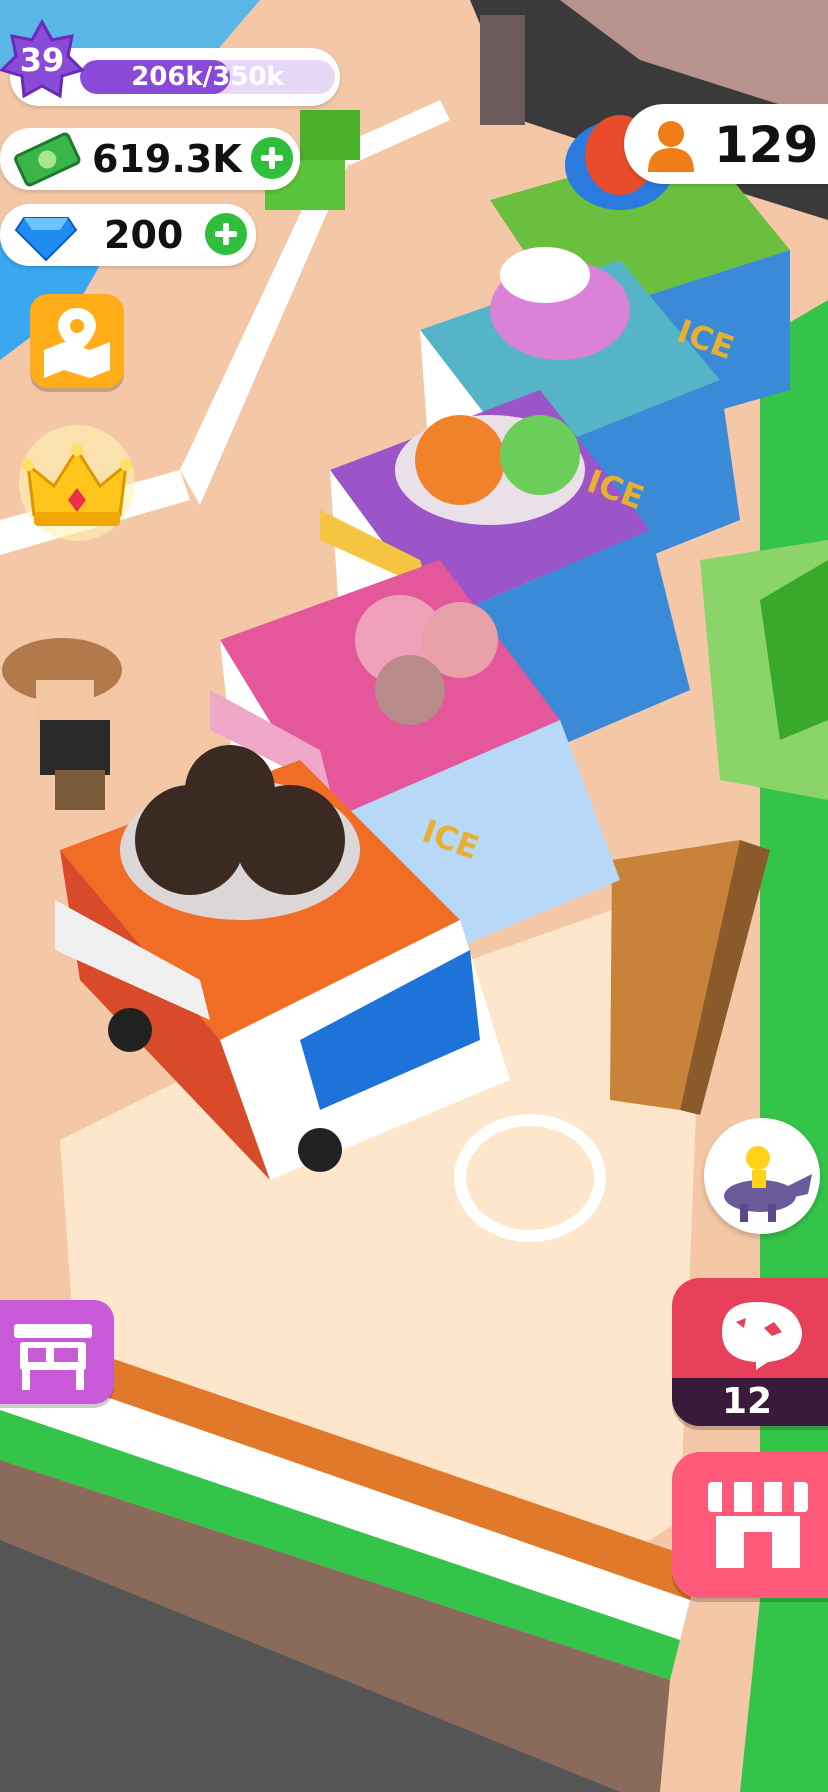  Describe the element at coordinates (671, 145) in the screenshot. I see `person-icon` at that location.